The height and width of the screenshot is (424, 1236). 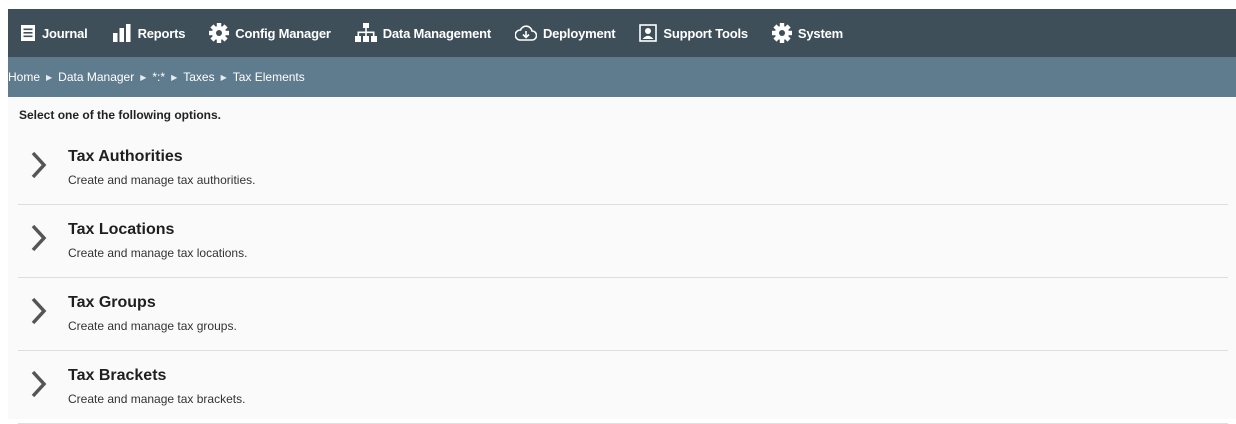 I want to click on option-description: Create and manage tax groups., so click(x=152, y=326).